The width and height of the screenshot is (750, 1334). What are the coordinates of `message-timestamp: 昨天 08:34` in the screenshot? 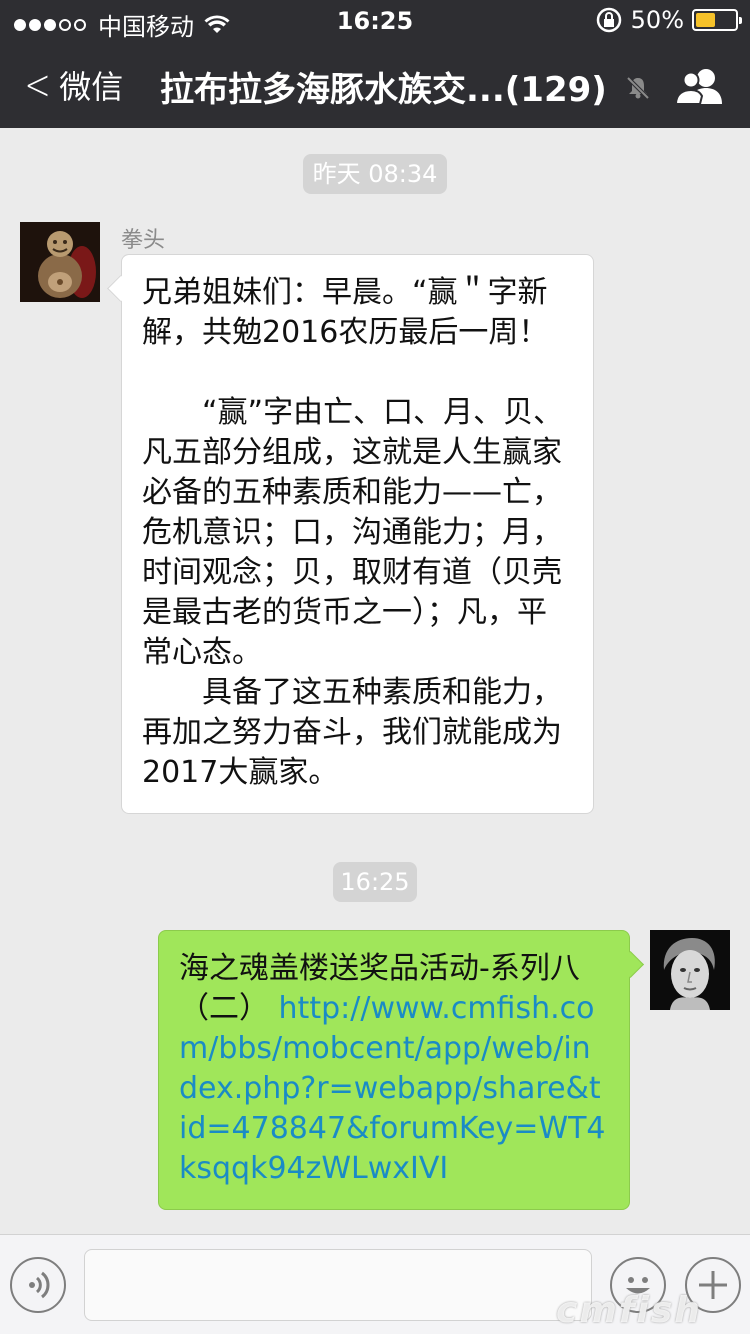 It's located at (375, 174).